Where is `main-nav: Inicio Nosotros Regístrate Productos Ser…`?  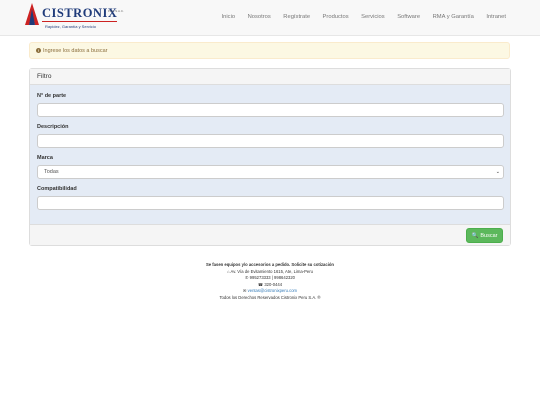
main-nav: Inicio Nosotros Regístrate Productos Ser… is located at coordinates (357, 17).